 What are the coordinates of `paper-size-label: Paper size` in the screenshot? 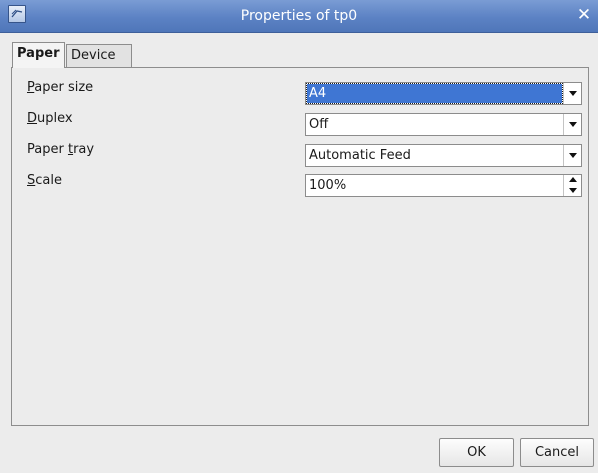 It's located at (60, 87).